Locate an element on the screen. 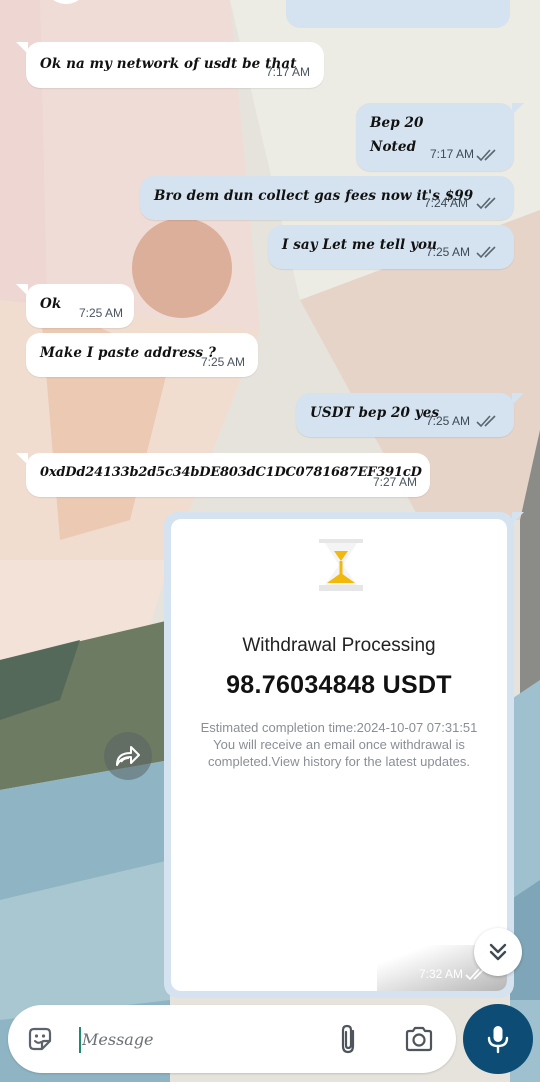 The width and height of the screenshot is (540, 1082). message-outgoing: I say Let me tell you 7:25 AM is located at coordinates (391, 247).